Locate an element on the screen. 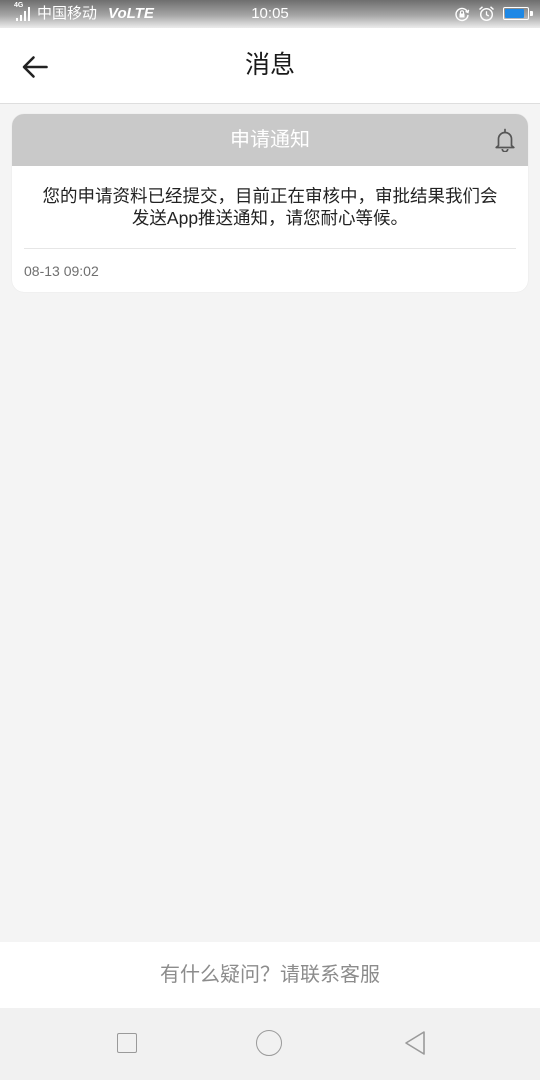 The width and height of the screenshot is (540, 1080). signal-strength-icon is located at coordinates (24, 14).